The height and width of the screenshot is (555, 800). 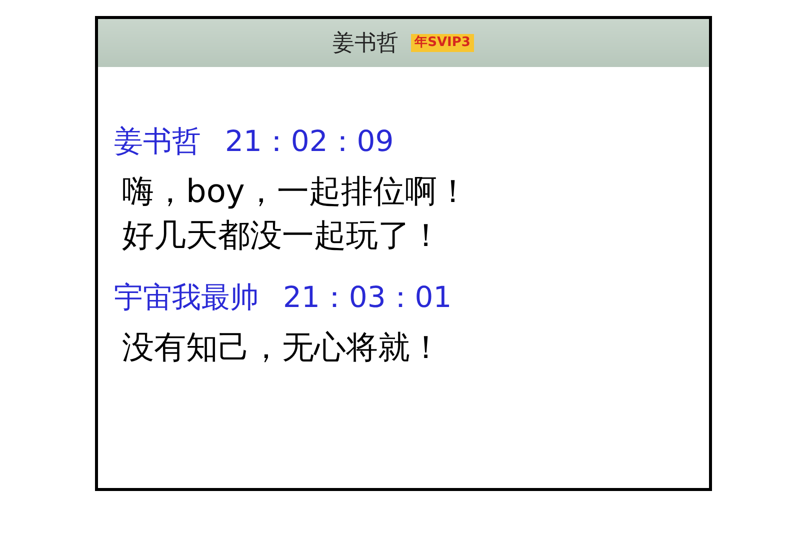 I want to click on sender-name: 宇宙我最帅, so click(x=186, y=297).